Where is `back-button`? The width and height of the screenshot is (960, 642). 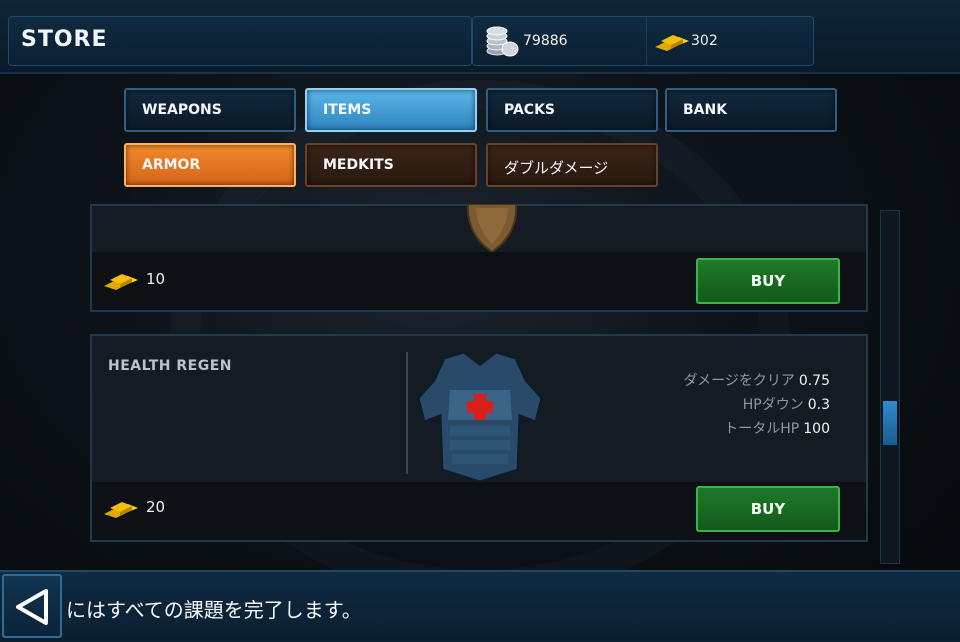 back-button is located at coordinates (32, 606).